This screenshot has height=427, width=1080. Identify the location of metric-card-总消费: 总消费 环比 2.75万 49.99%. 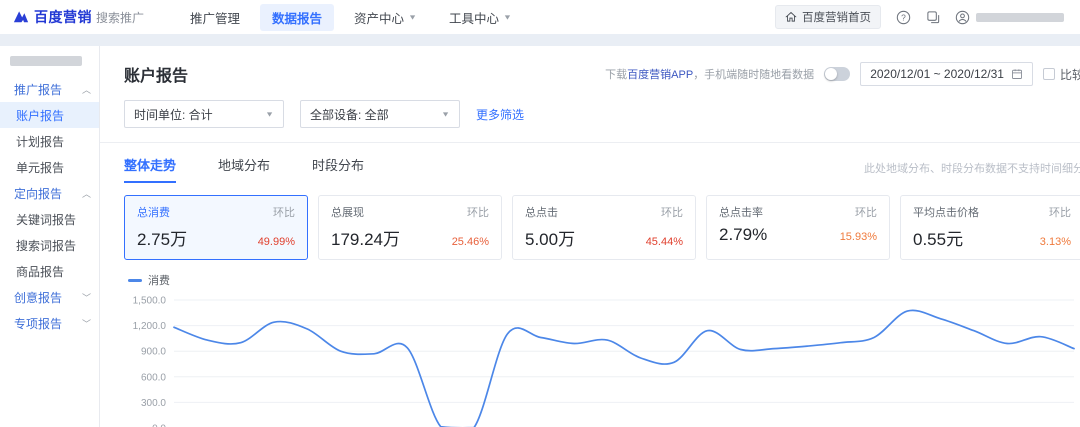
(216, 227).